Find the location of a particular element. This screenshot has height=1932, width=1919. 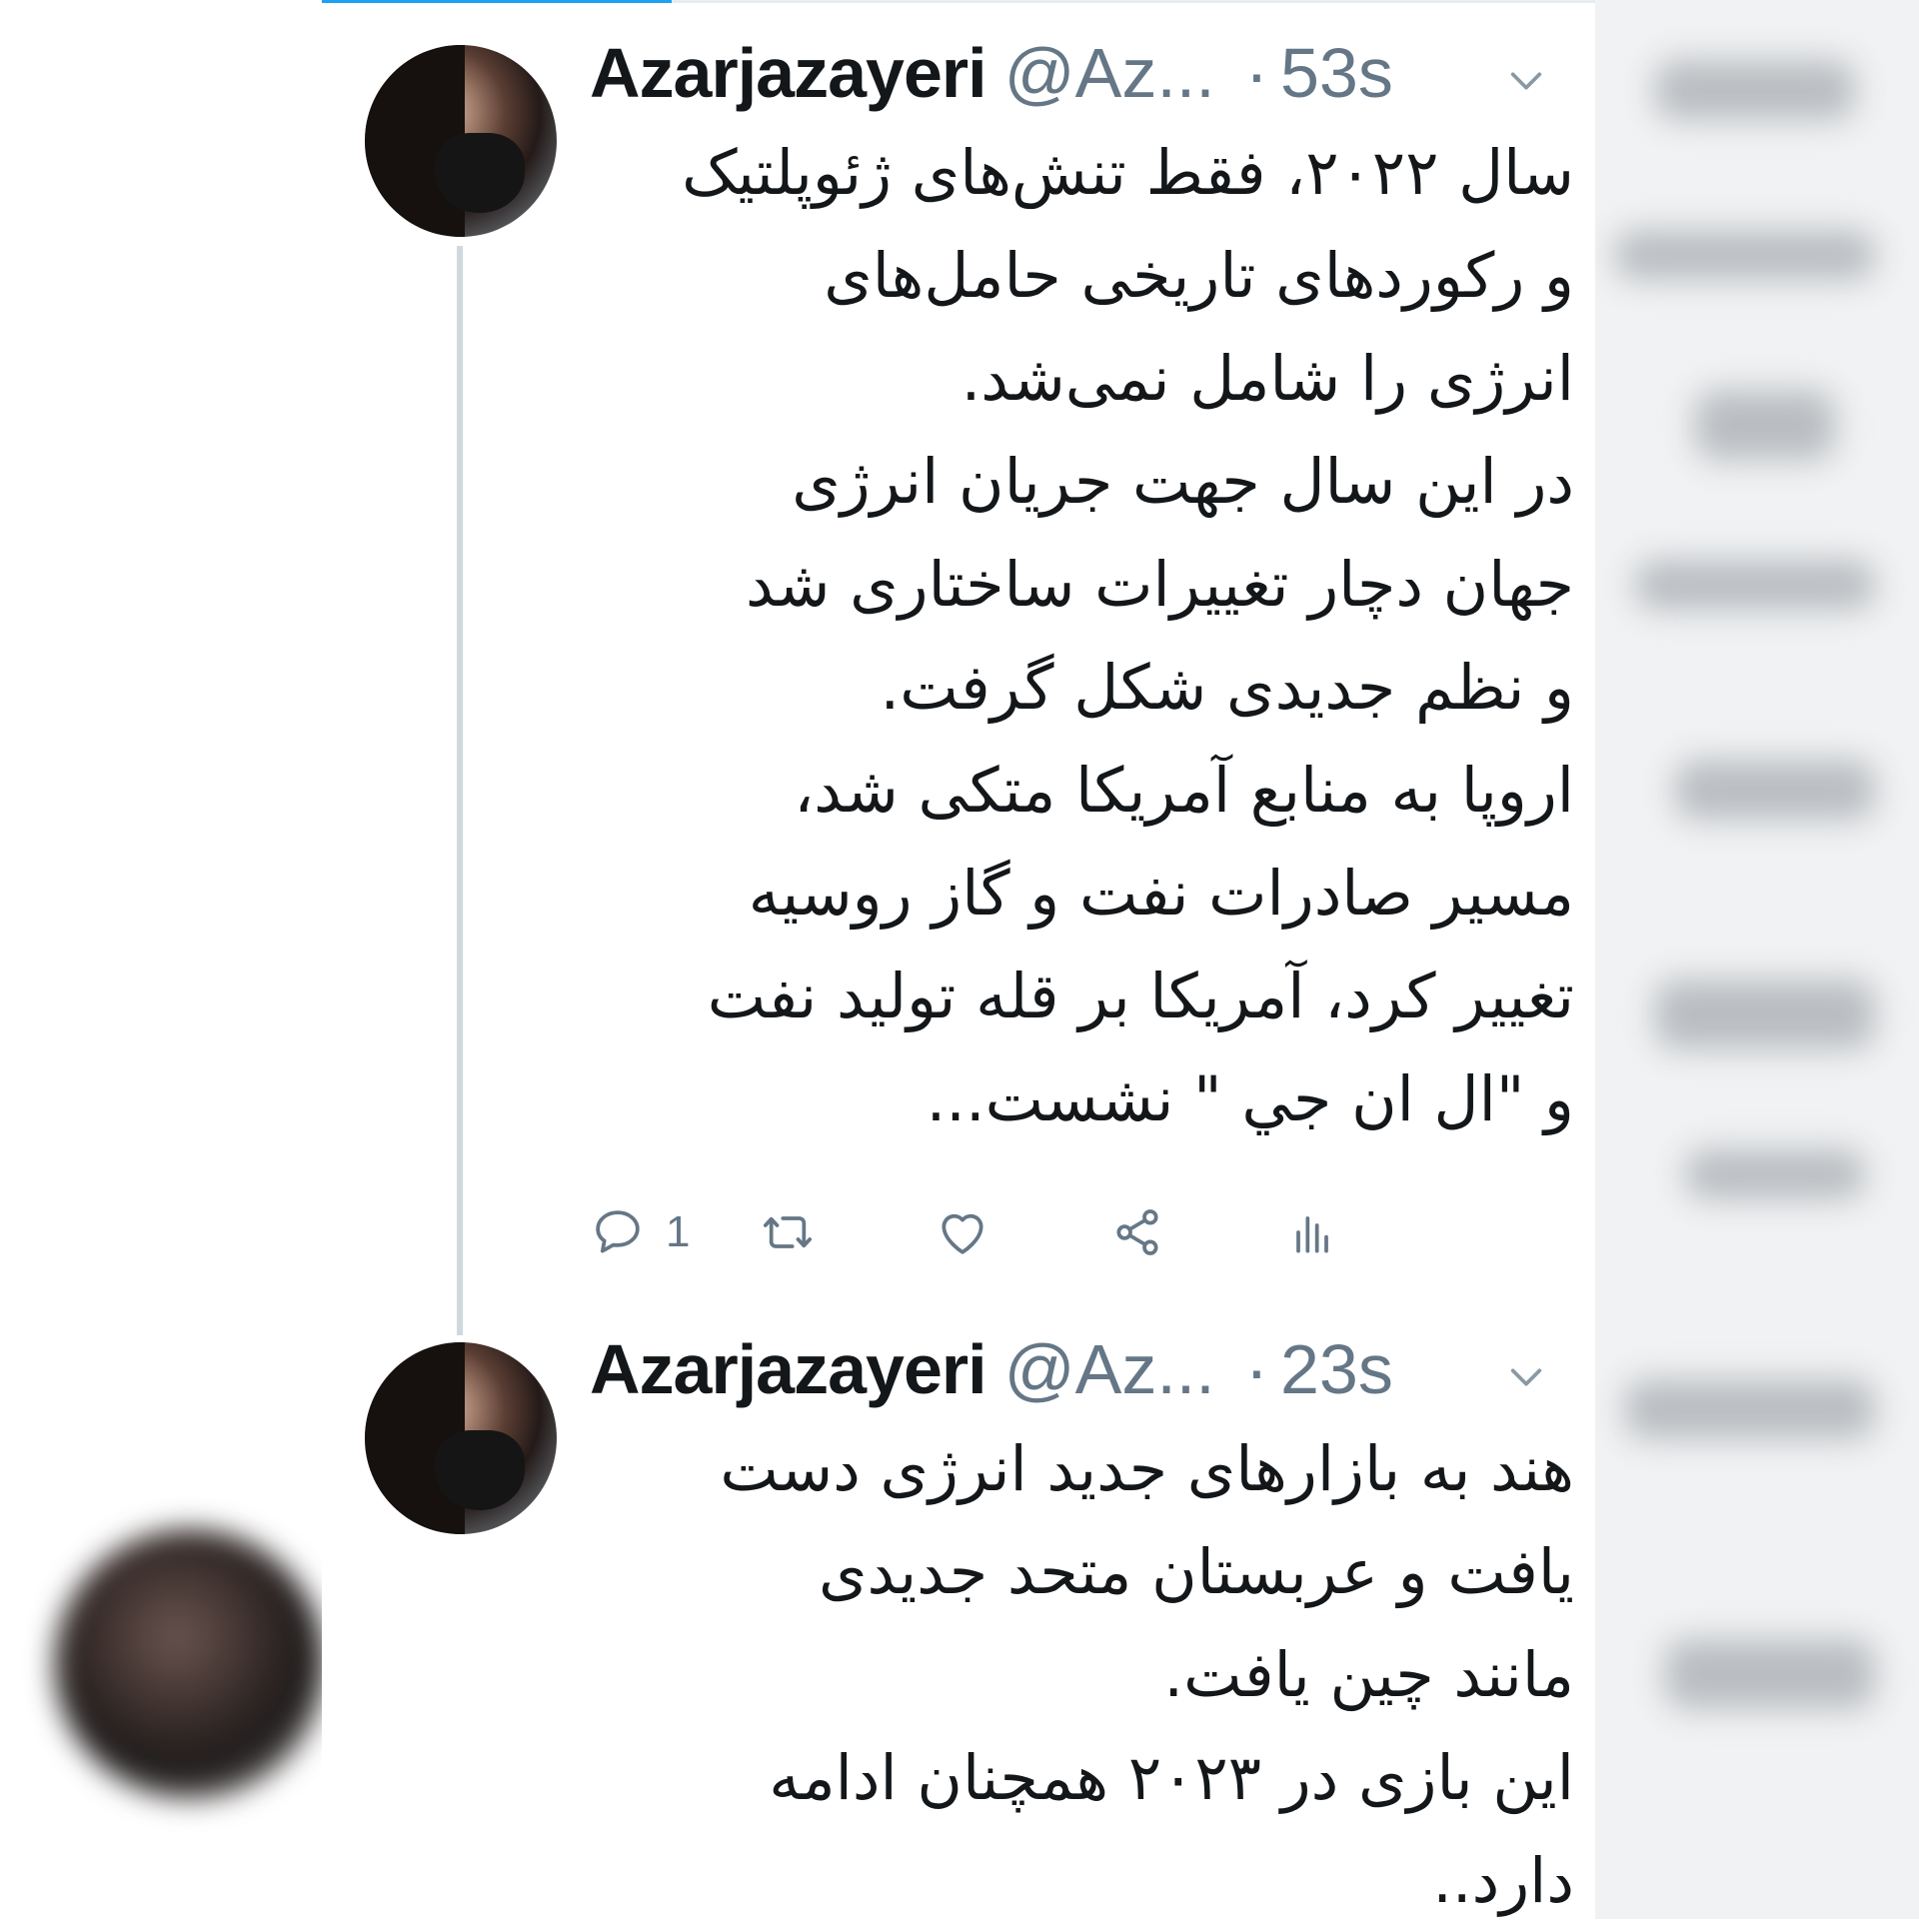

thread-line is located at coordinates (460, 790).